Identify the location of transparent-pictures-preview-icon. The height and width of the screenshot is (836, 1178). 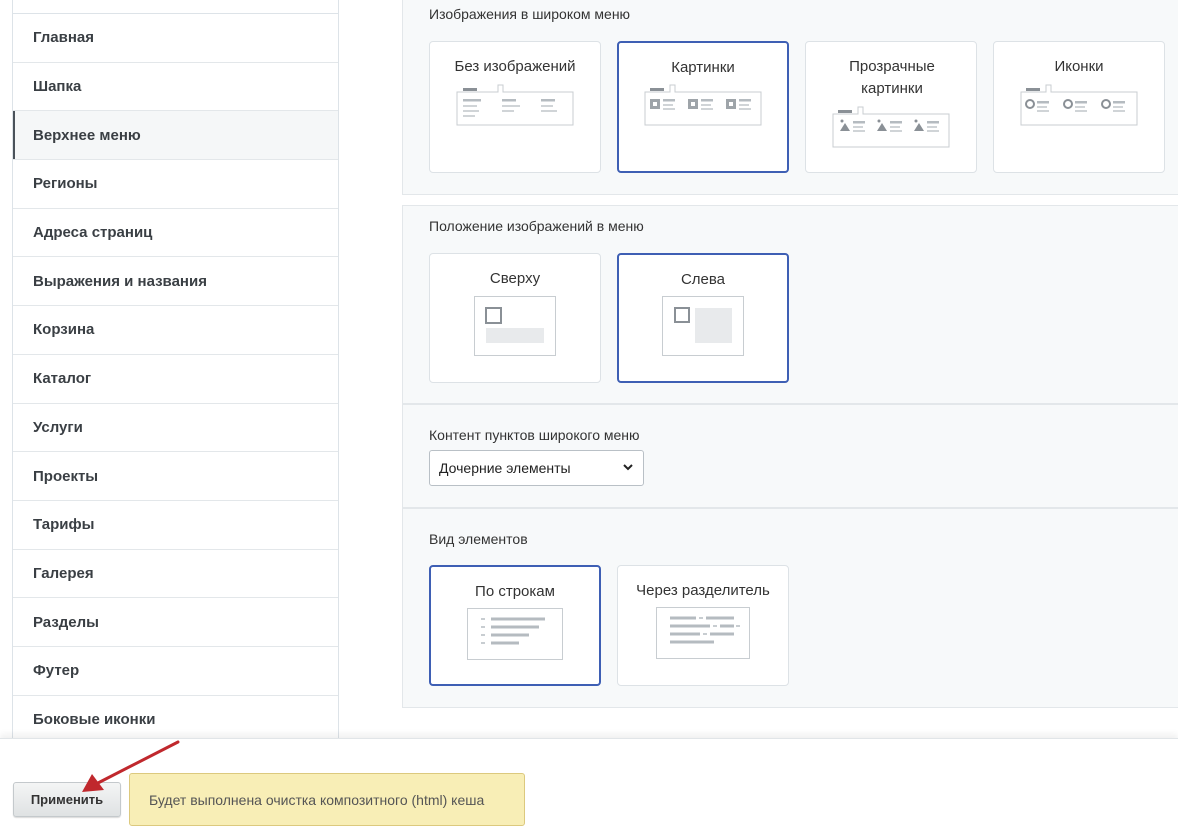
(891, 127).